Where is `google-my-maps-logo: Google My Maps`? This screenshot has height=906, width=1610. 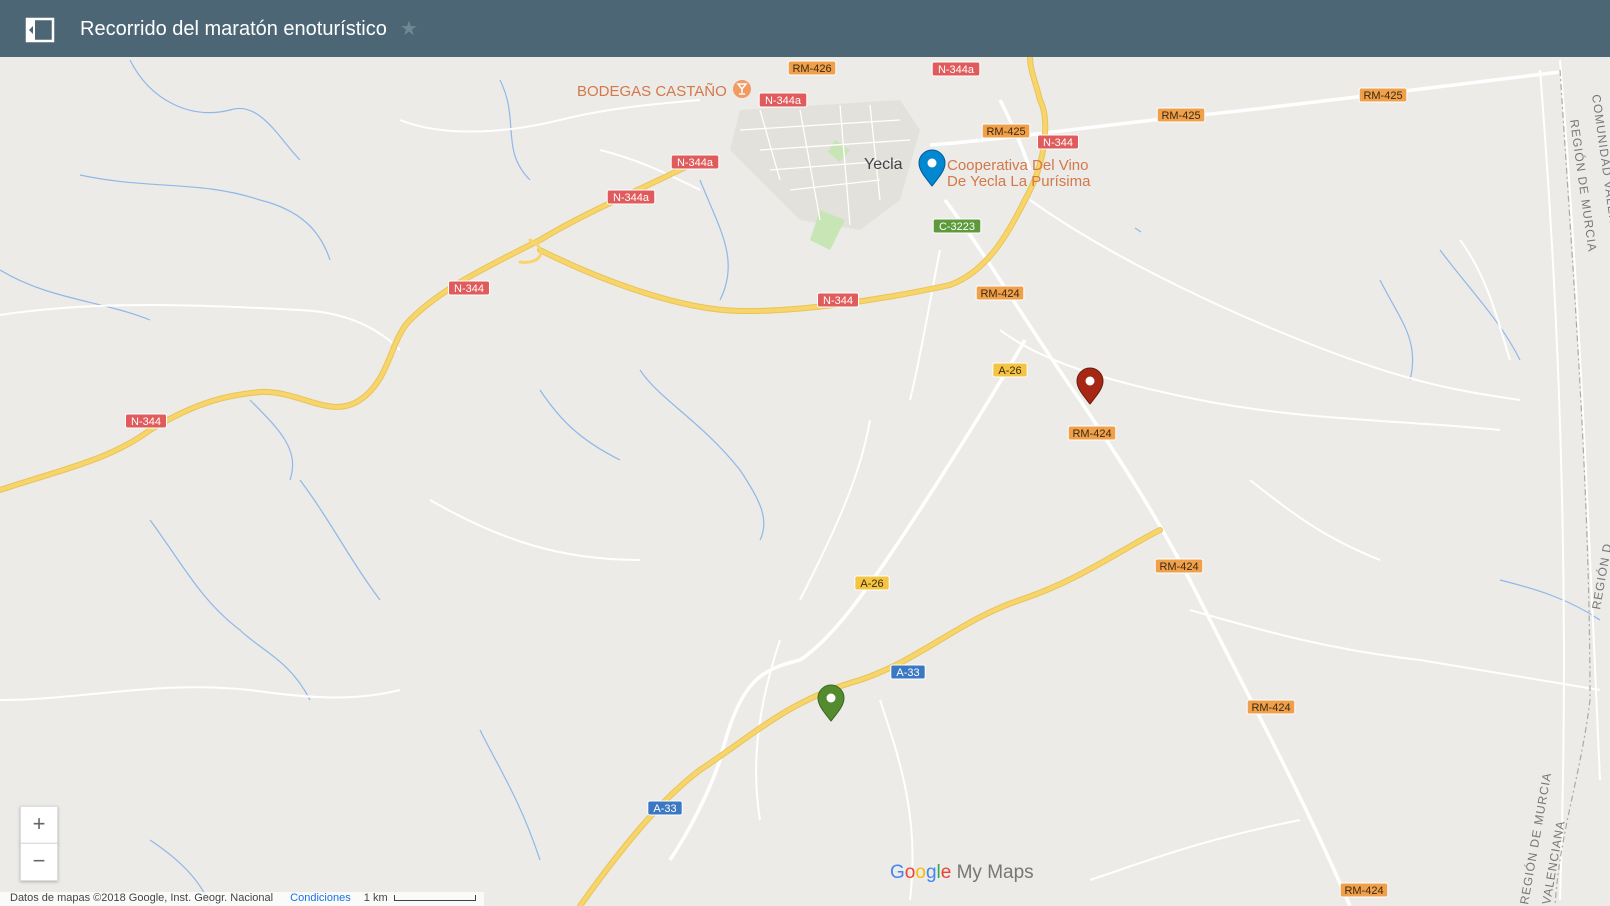 google-my-maps-logo: Google My Maps is located at coordinates (962, 872).